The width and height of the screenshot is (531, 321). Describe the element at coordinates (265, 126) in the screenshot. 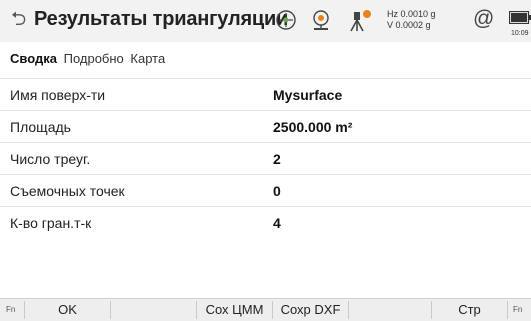

I see `list-item: Площадь 2500.000 m²` at that location.